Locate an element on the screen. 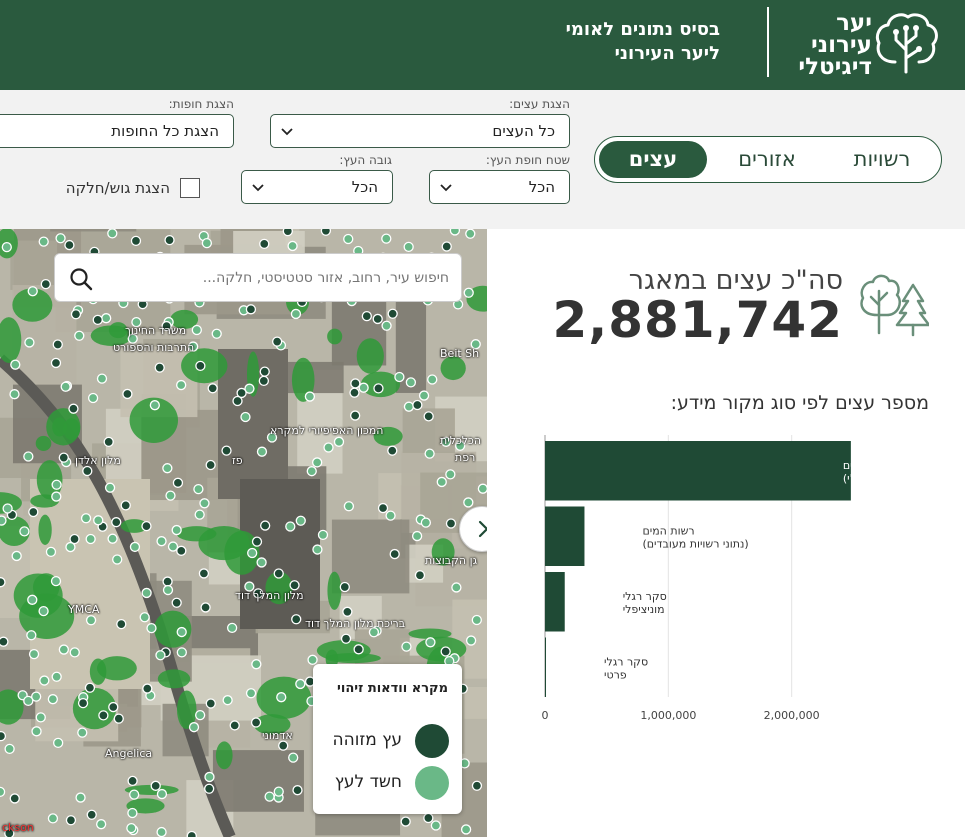  map-label: רפת is located at coordinates (465, 457).